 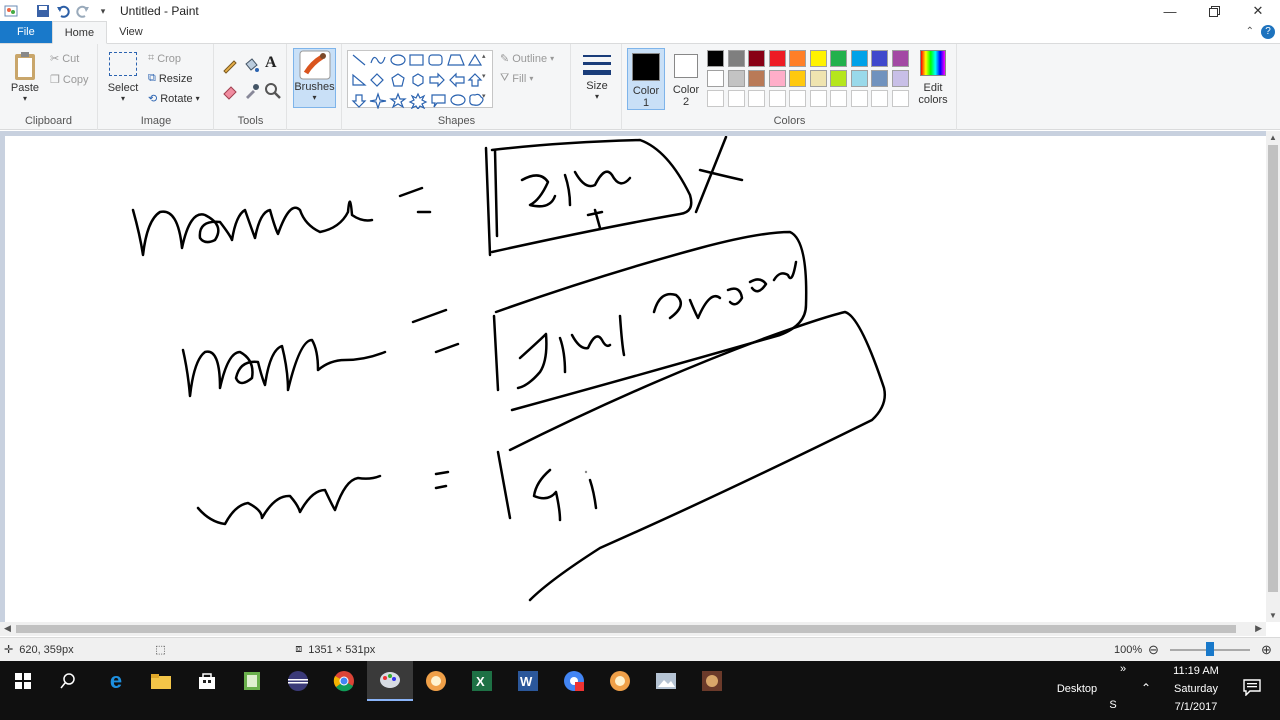 I want to click on outline-button: ✎ Outline ▾, so click(x=527, y=59).